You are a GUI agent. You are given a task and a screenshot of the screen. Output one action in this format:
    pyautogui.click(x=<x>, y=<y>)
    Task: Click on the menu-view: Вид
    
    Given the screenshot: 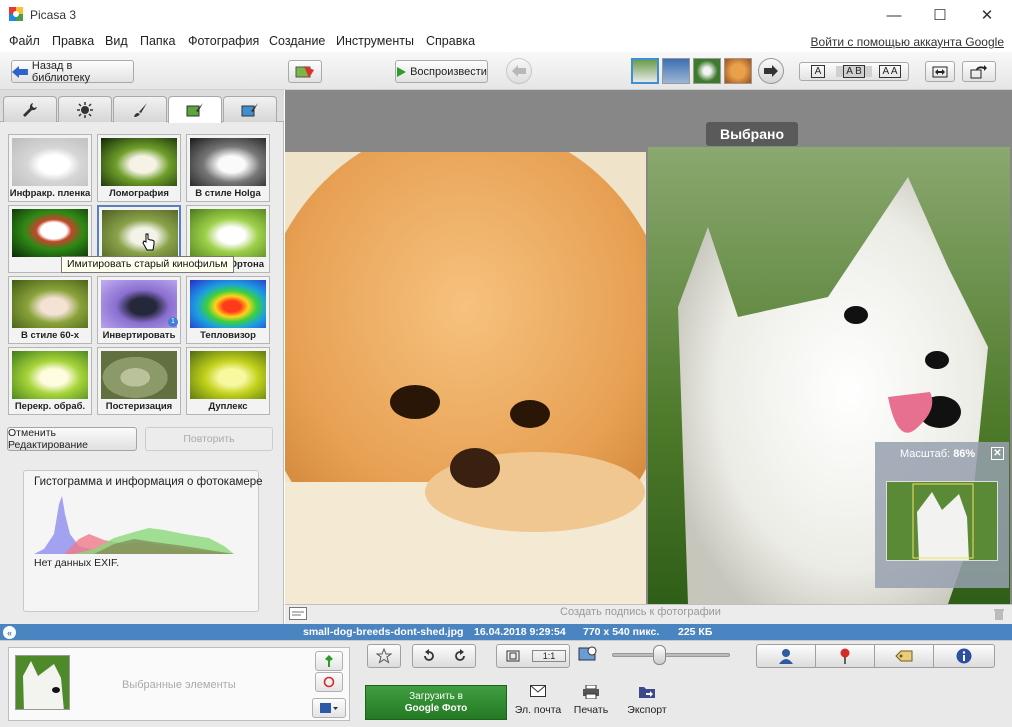 What is the action you would take?
    pyautogui.click(x=116, y=41)
    